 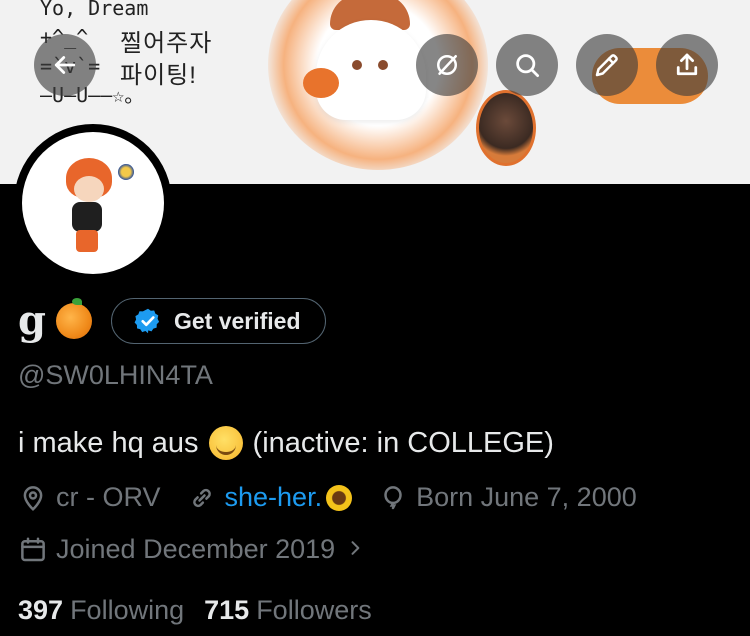 What do you see at coordinates (526, 497) in the screenshot?
I see `birthday-text: Born June 7, 2000` at bounding box center [526, 497].